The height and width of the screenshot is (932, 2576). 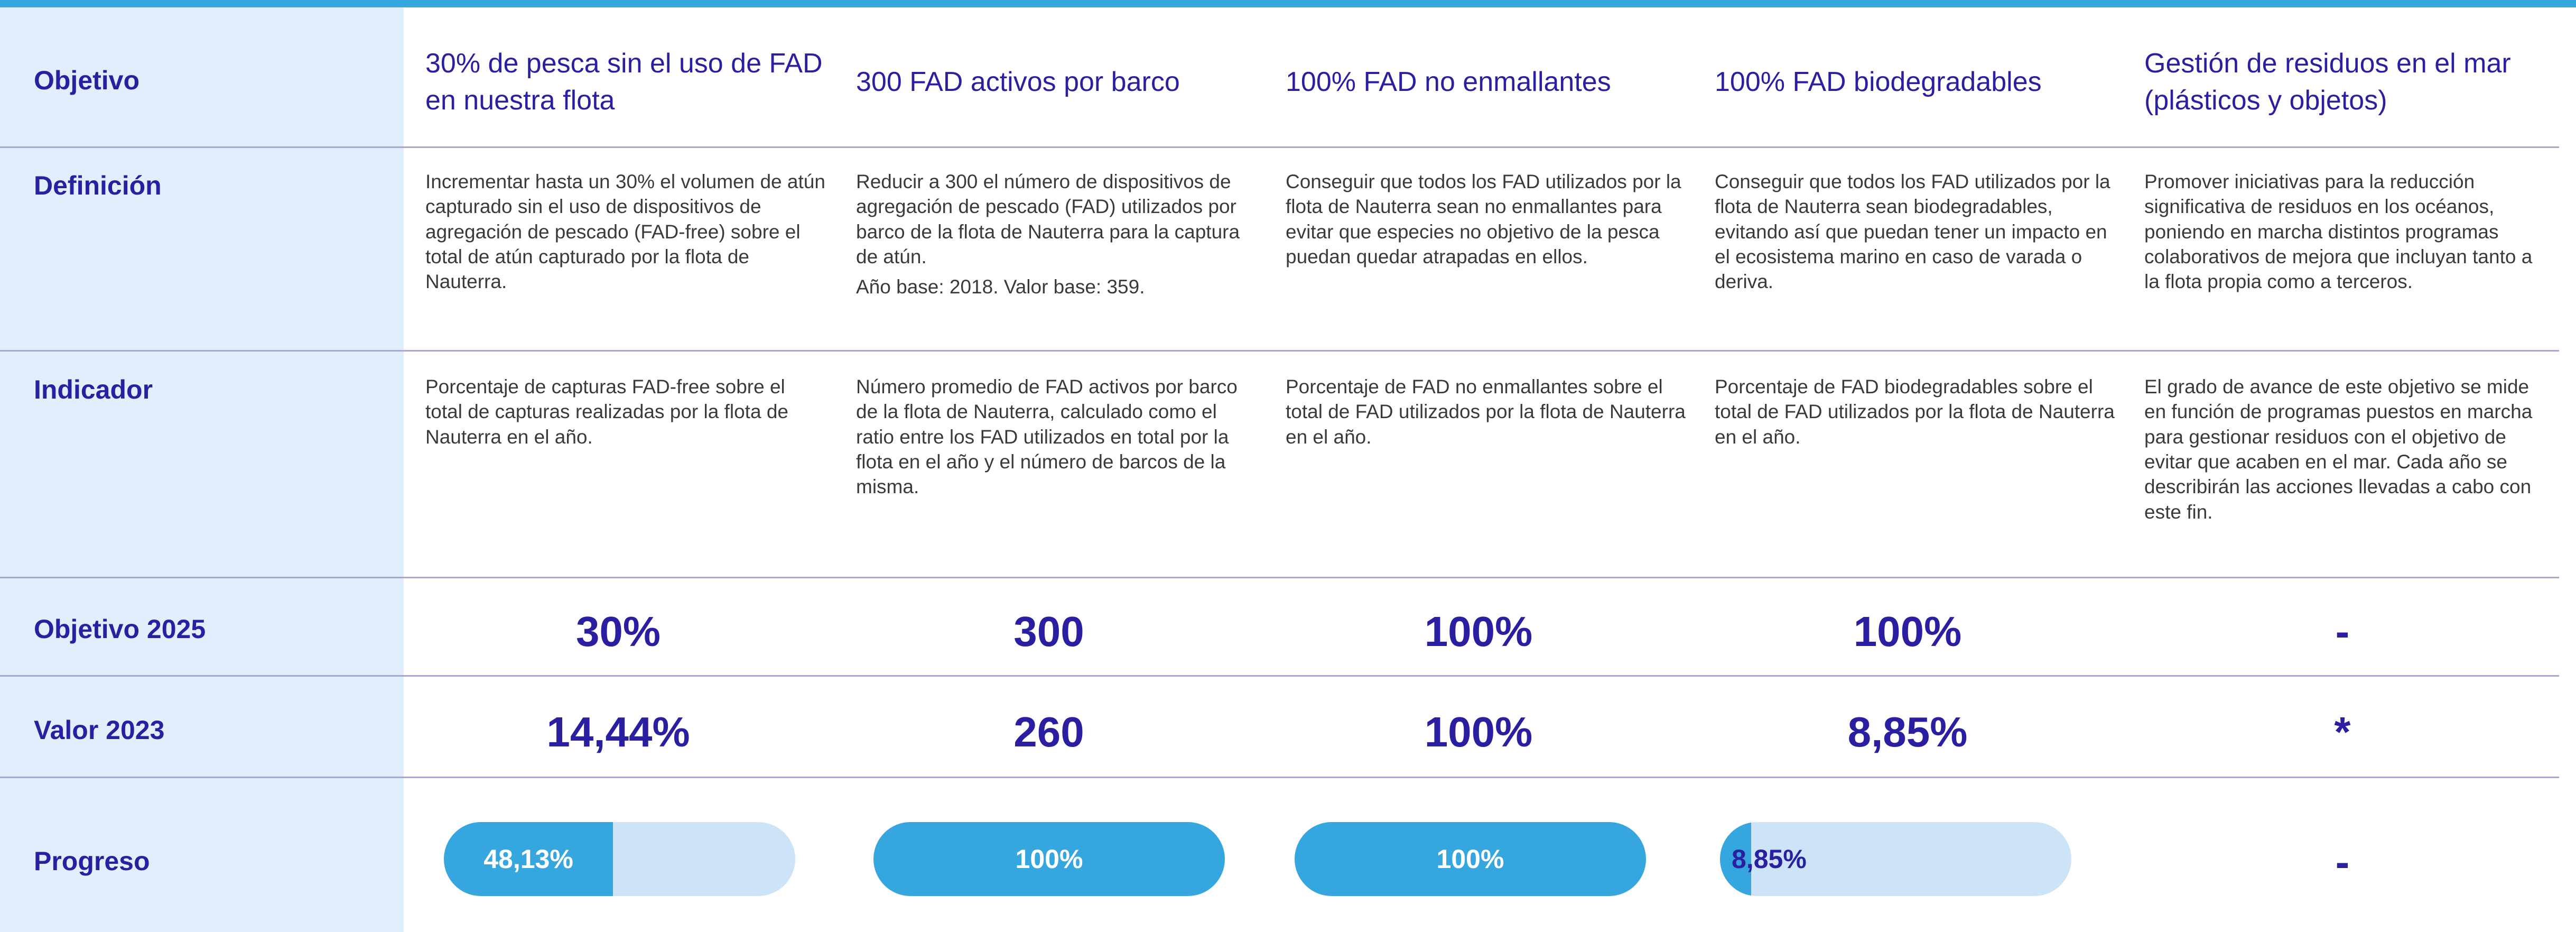 What do you see at coordinates (528, 859) in the screenshot?
I see `progress-label: 48,13%` at bounding box center [528, 859].